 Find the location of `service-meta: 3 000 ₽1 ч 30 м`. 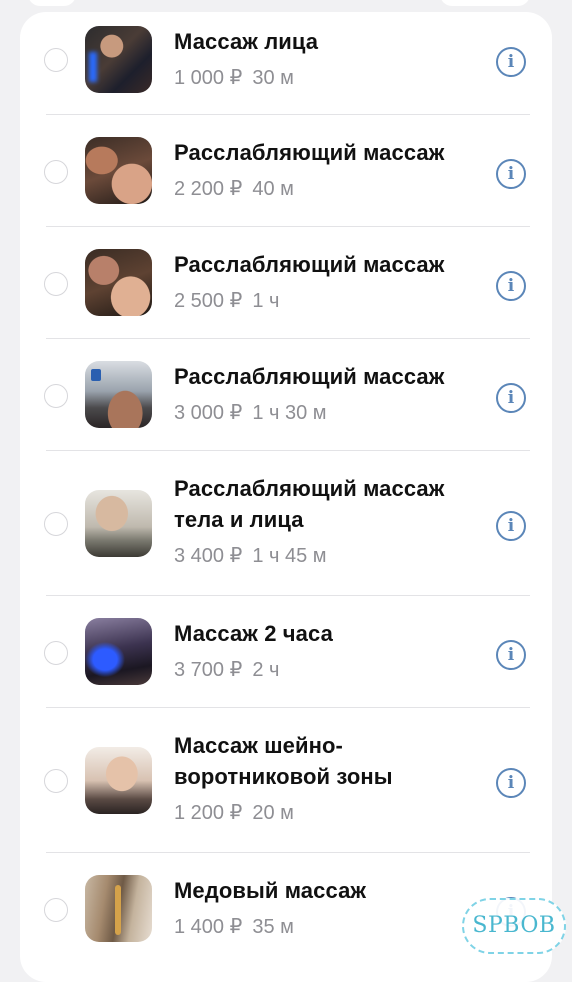

service-meta: 3 000 ₽1 ч 30 м is located at coordinates (250, 413).